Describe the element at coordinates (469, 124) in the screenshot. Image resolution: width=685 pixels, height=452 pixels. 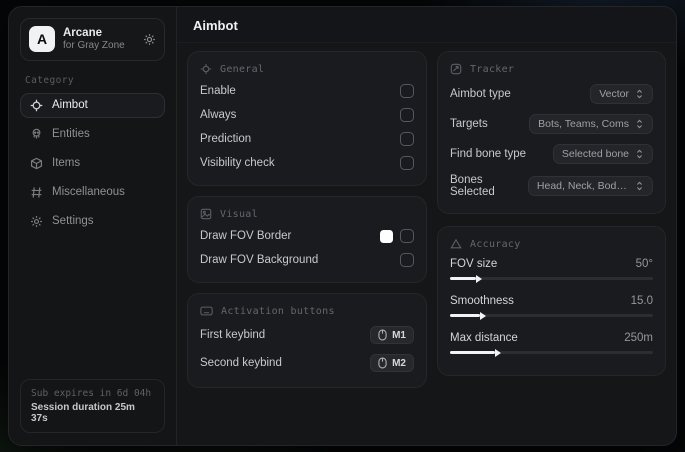
I see `setting-label: Targets` at that location.